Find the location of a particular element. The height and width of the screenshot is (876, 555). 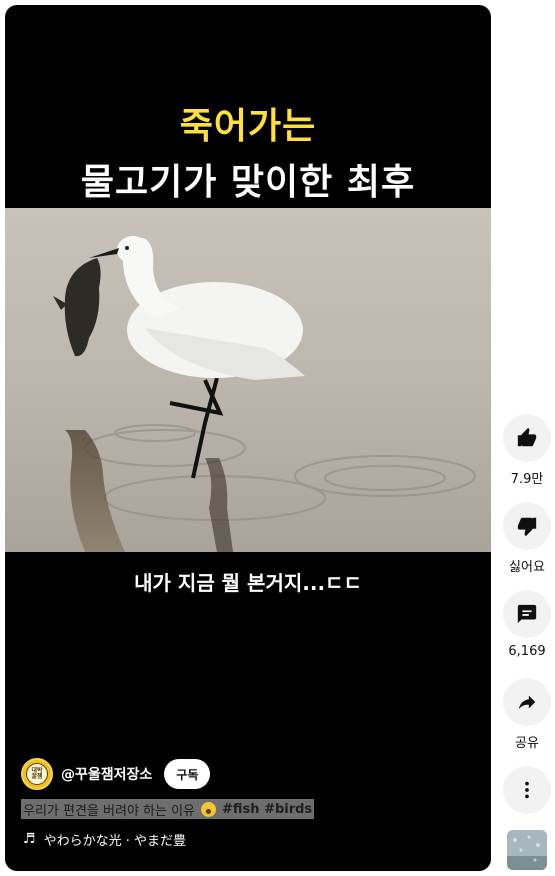

share-arrow-icon is located at coordinates (527, 702).